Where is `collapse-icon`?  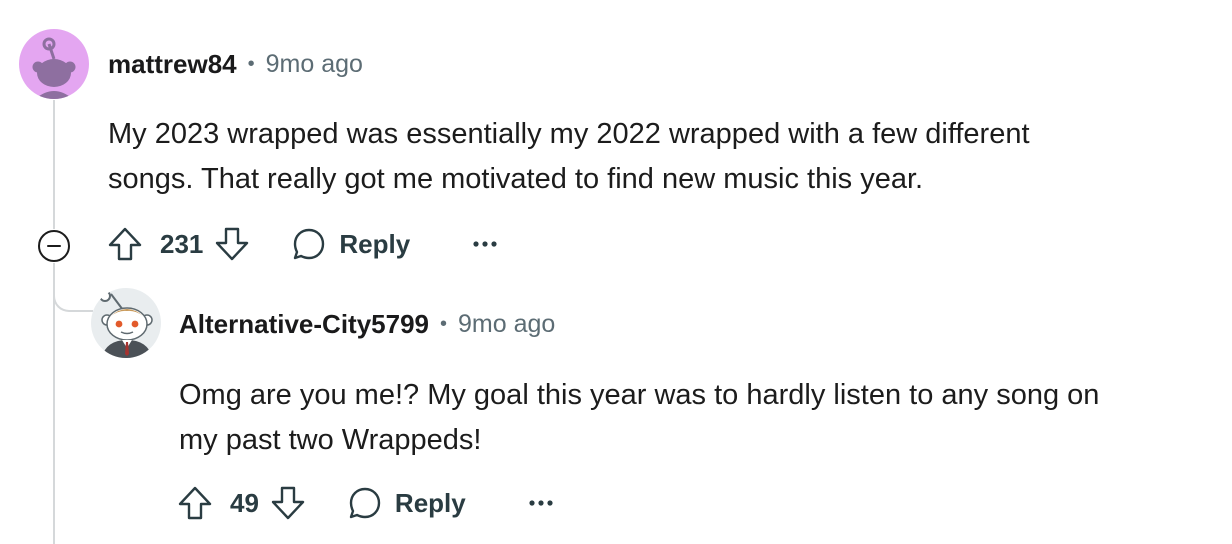
collapse-icon is located at coordinates (54, 246).